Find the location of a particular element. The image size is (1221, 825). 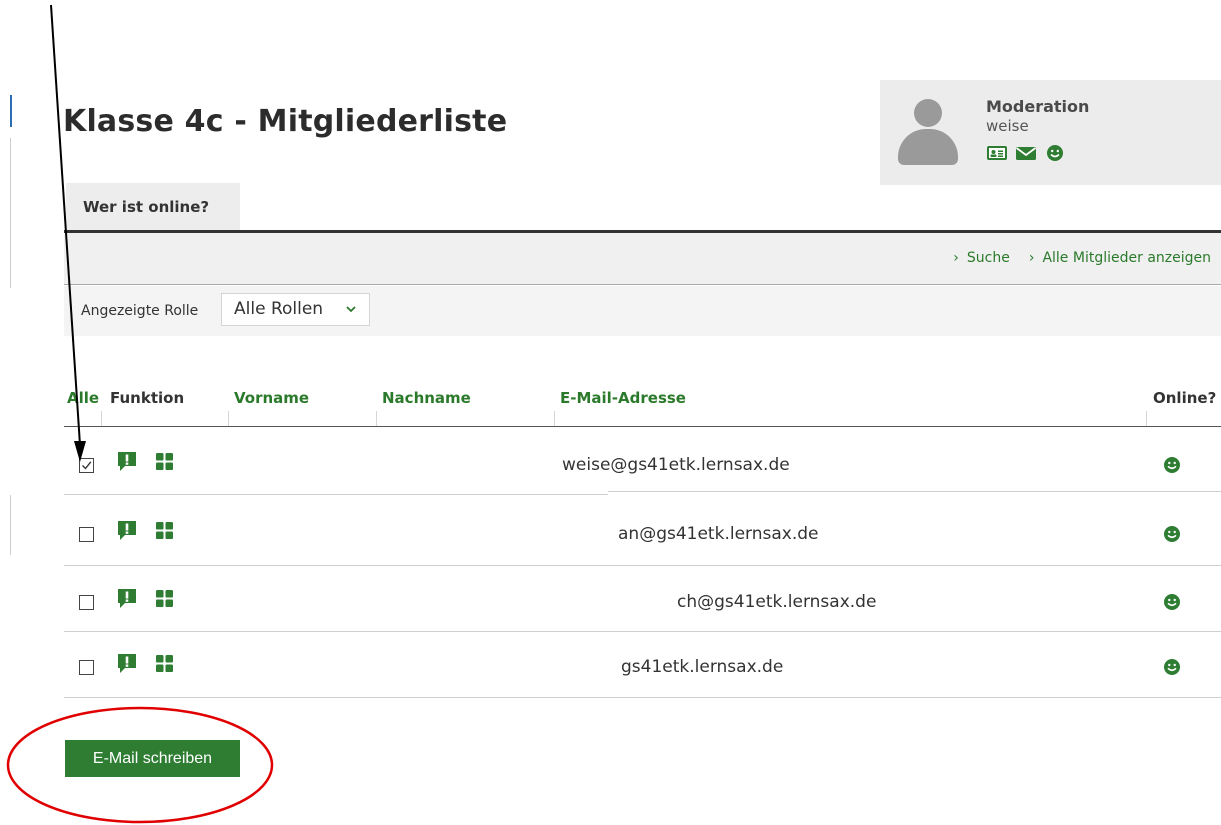

smiley-icon is located at coordinates (1055, 153).